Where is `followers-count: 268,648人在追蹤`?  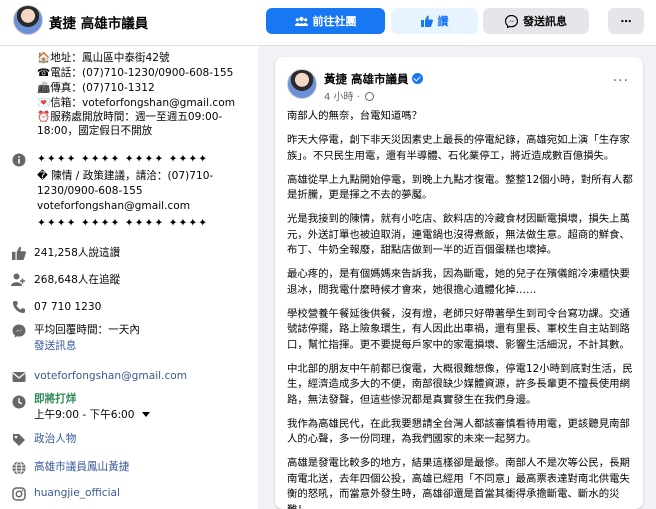 followers-count: 268,648人在追蹤 is located at coordinates (77, 280).